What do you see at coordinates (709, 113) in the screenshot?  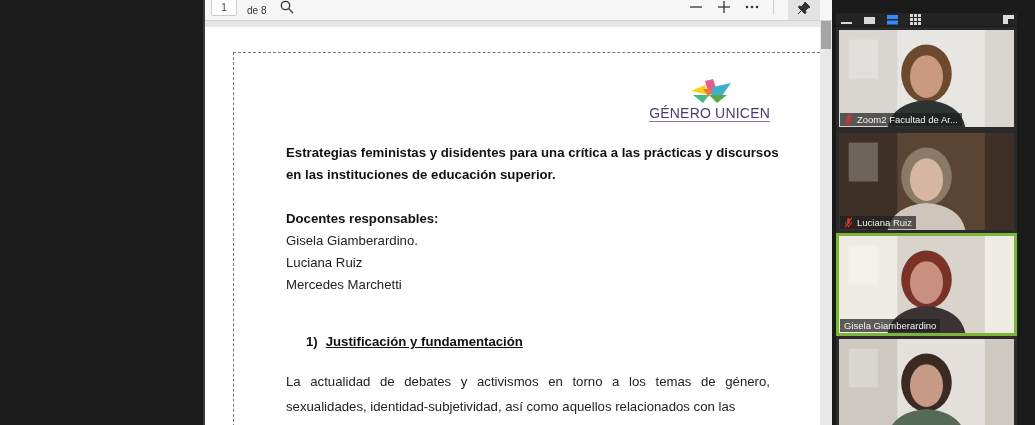 I see `logo-text: GÉNERO UNICEN` at bounding box center [709, 113].